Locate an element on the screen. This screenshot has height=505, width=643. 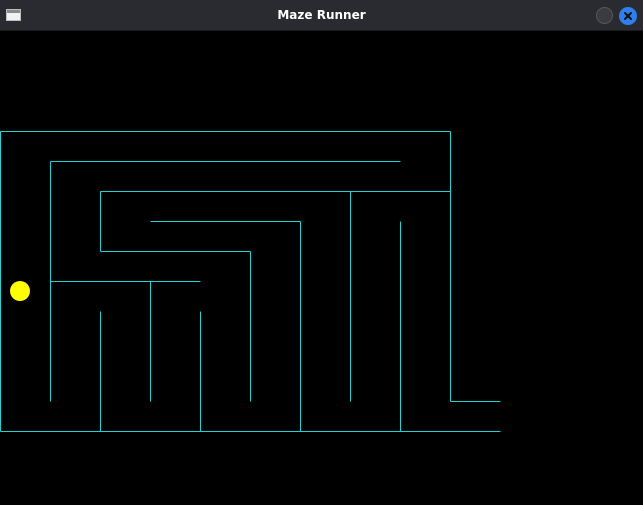
close-icon is located at coordinates (628, 16).